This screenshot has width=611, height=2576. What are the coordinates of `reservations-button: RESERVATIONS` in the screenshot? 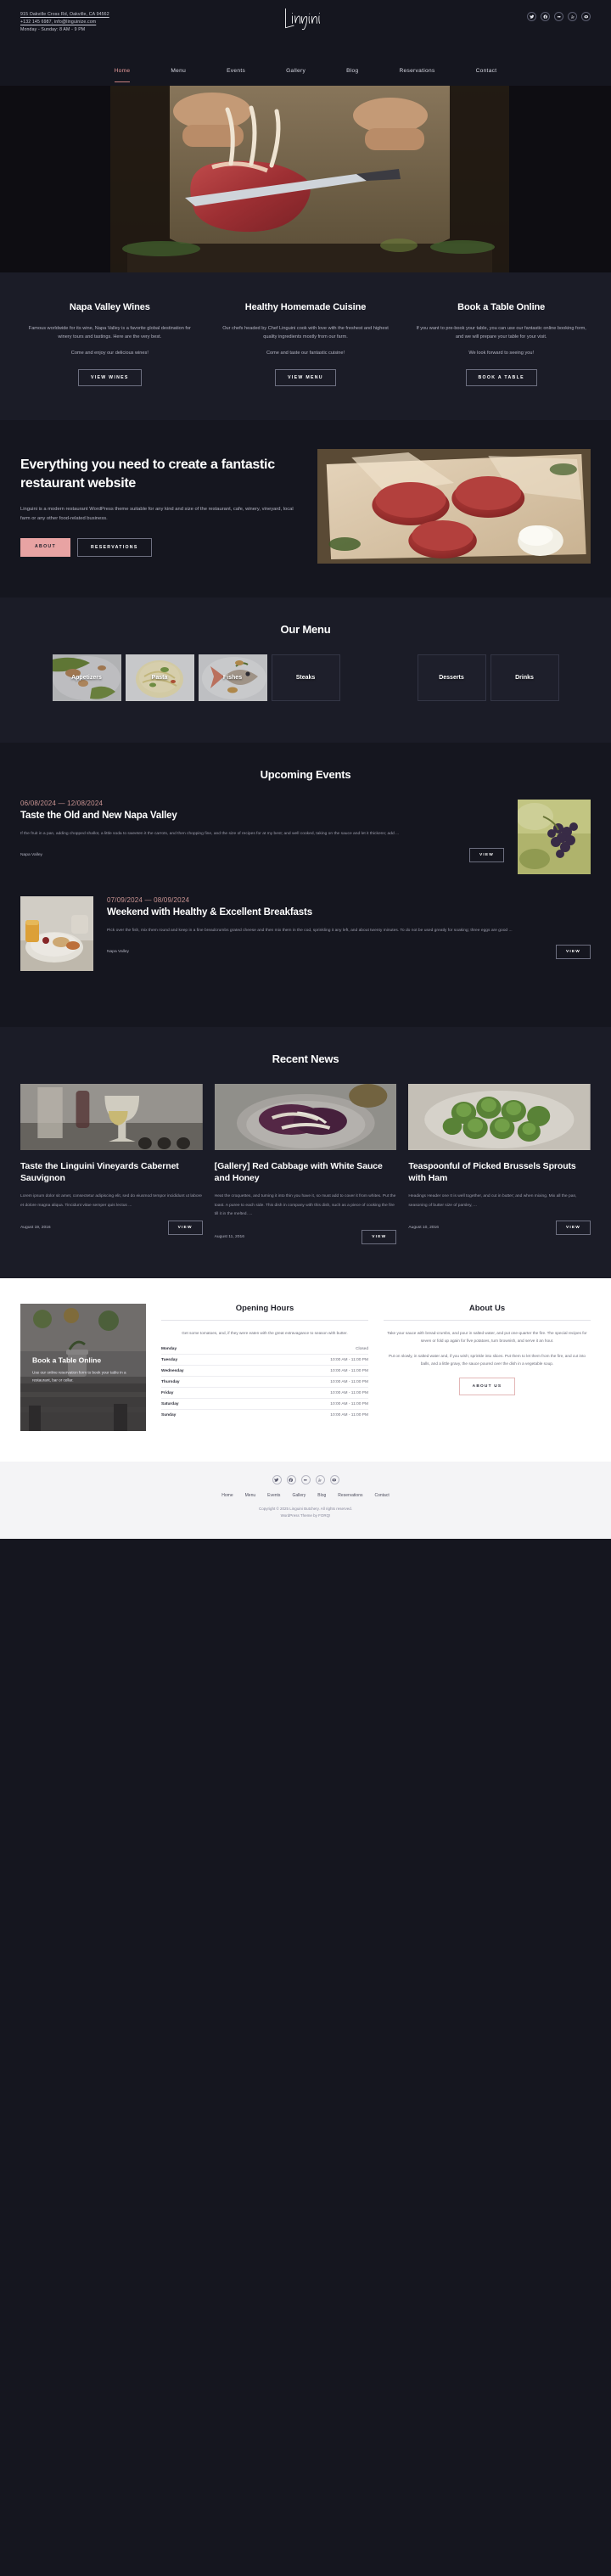 It's located at (114, 548).